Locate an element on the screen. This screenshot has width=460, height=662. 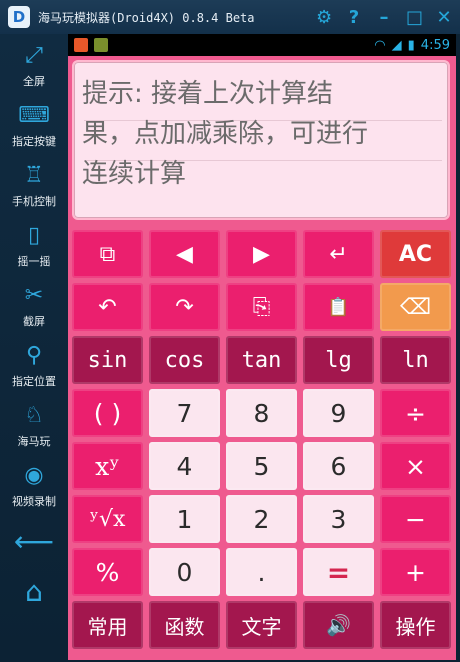
digit-0-button: 0 is located at coordinates (184, 572).